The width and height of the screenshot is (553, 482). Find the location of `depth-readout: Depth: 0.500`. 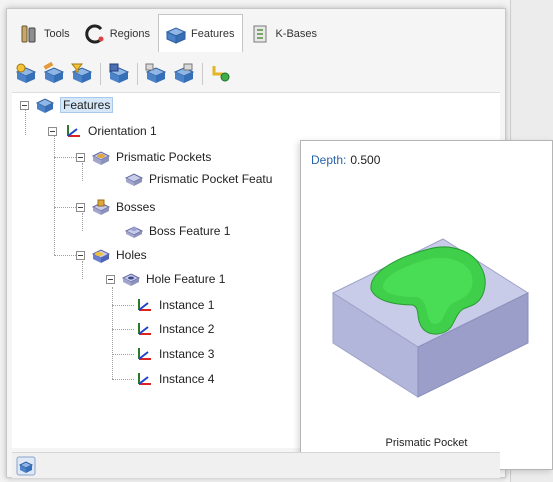

depth-readout: Depth: 0.500 is located at coordinates (345, 160).